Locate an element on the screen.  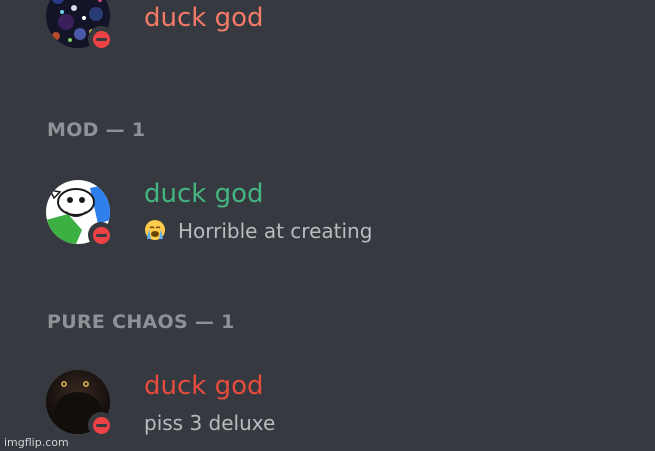
role-header-pure-chaos: PURE CHAOS — 1 is located at coordinates (141, 322).